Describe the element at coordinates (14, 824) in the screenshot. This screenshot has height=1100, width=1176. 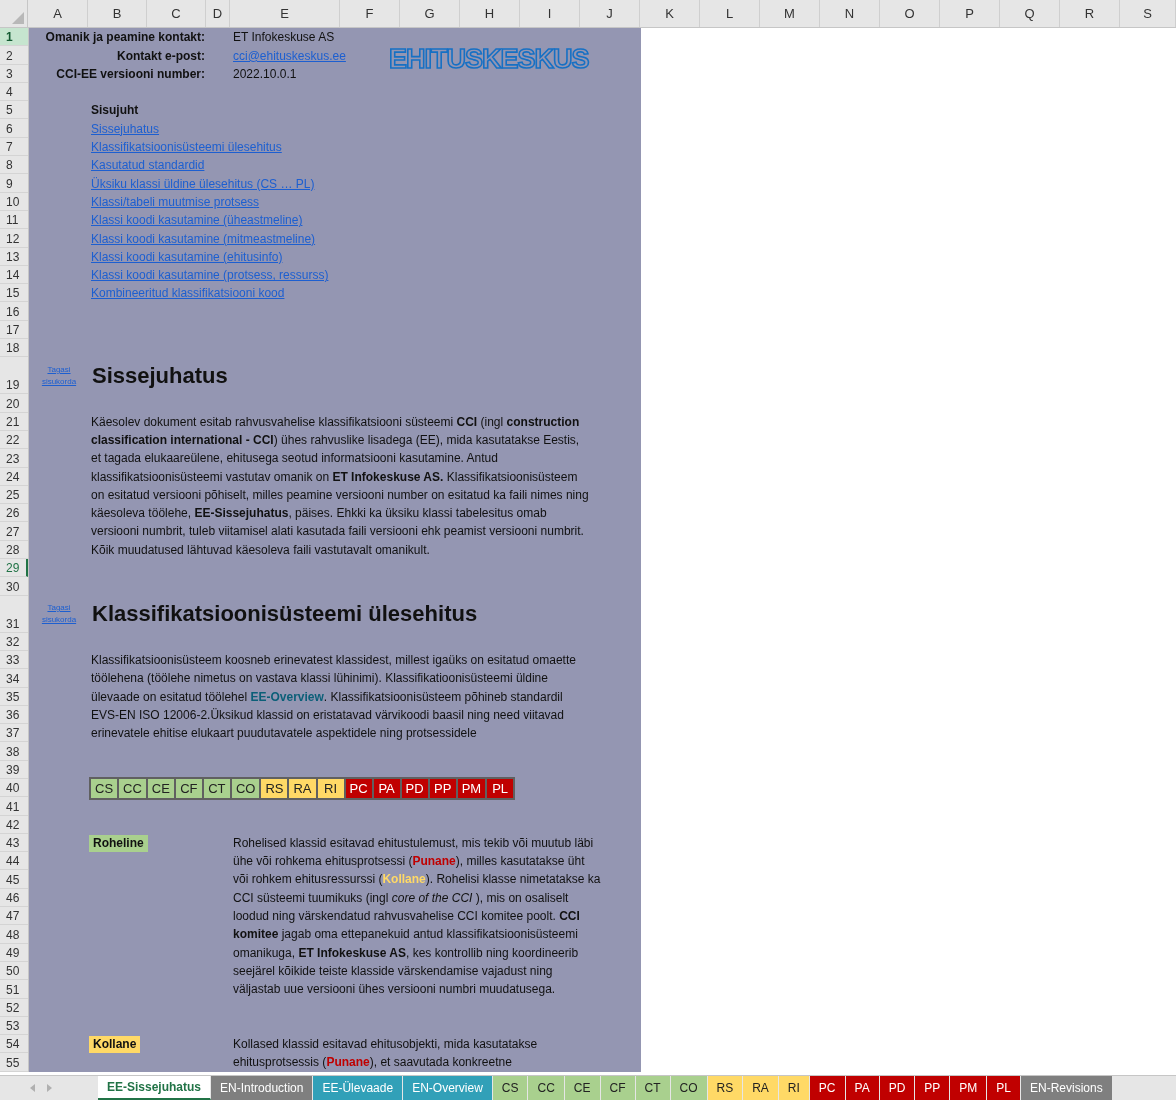
I see `row-header: 42` at that location.